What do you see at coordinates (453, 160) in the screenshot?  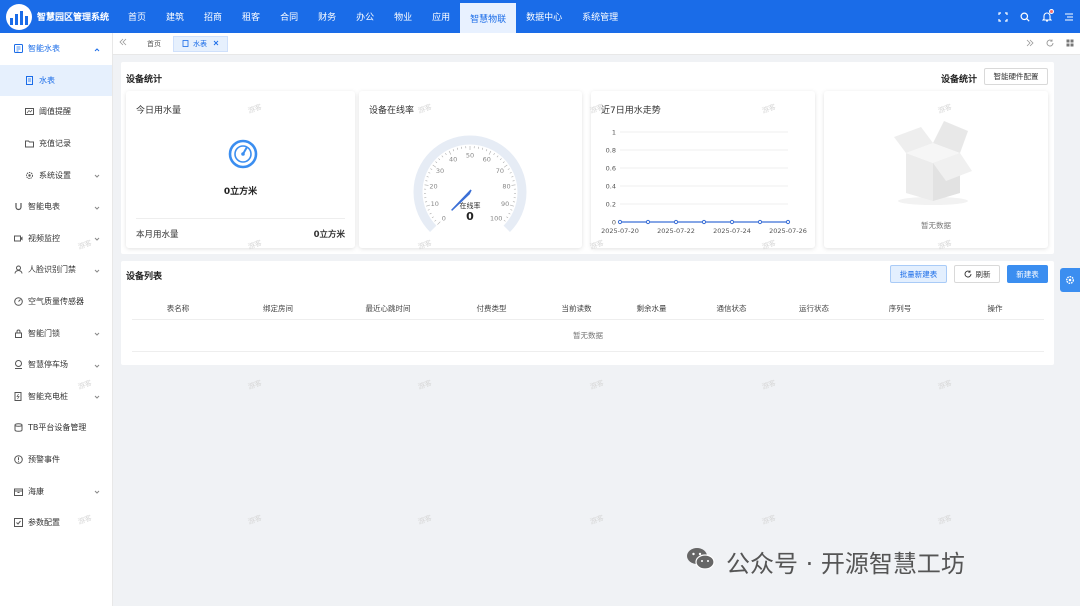 I see `gauge-tick-label: 40` at bounding box center [453, 160].